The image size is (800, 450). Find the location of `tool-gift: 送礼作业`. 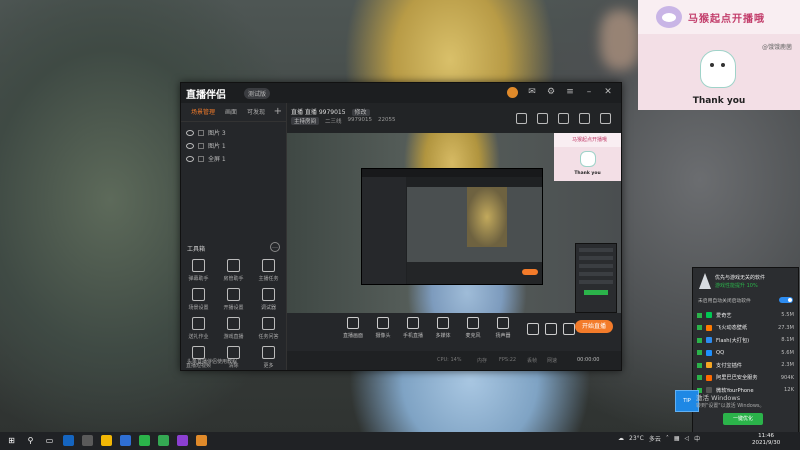

tool-gift: 送礼作业 is located at coordinates (198, 328).